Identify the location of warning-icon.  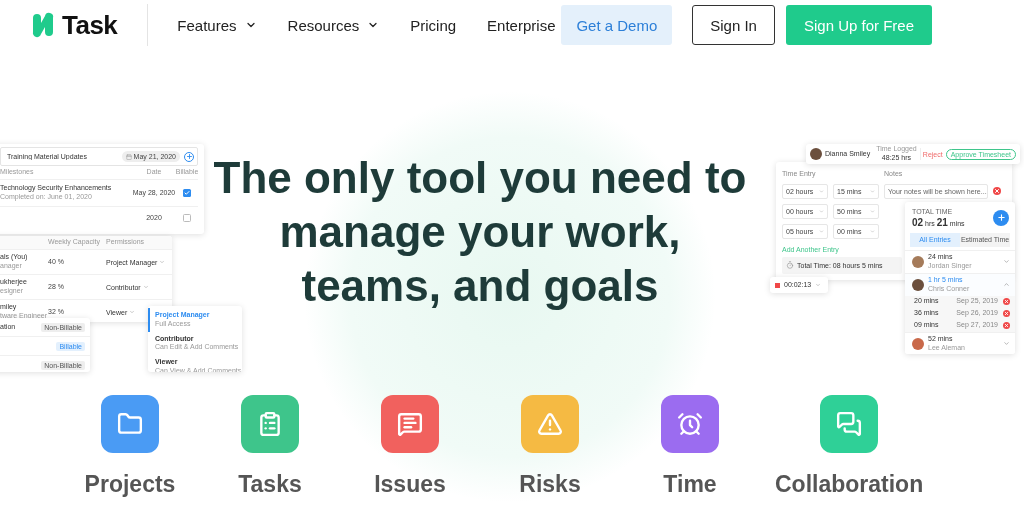
(550, 424).